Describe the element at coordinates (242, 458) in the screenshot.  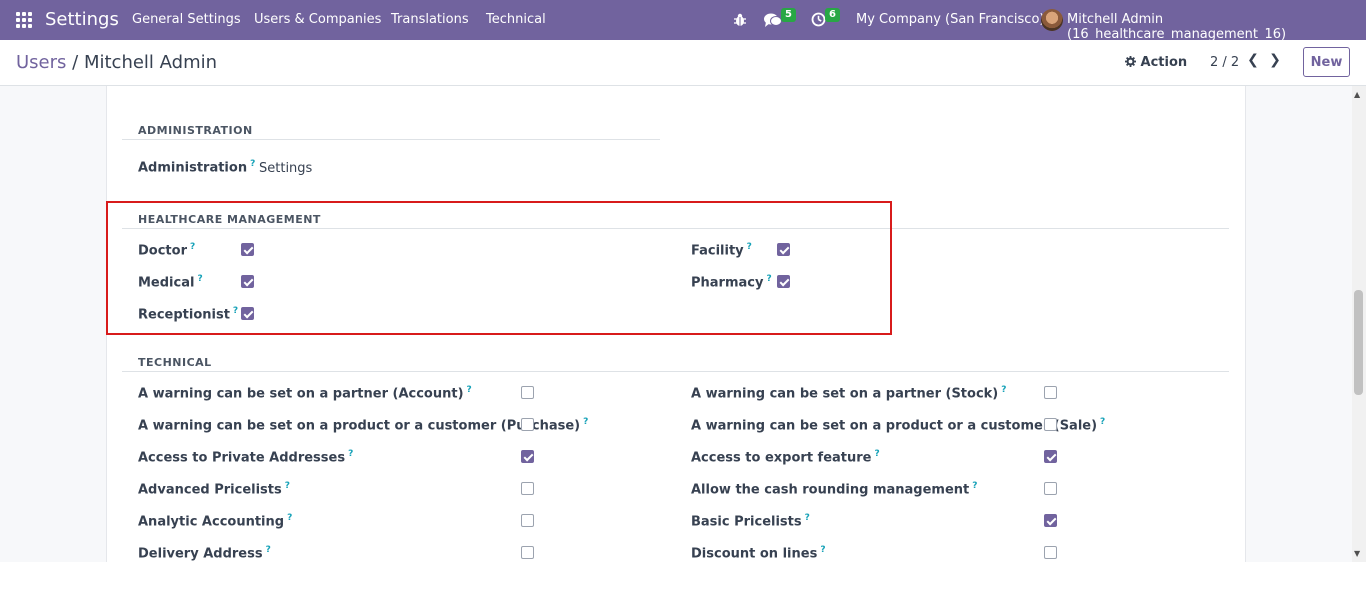
I see `tech-left-label-2-text: Access to Private Addresses` at that location.